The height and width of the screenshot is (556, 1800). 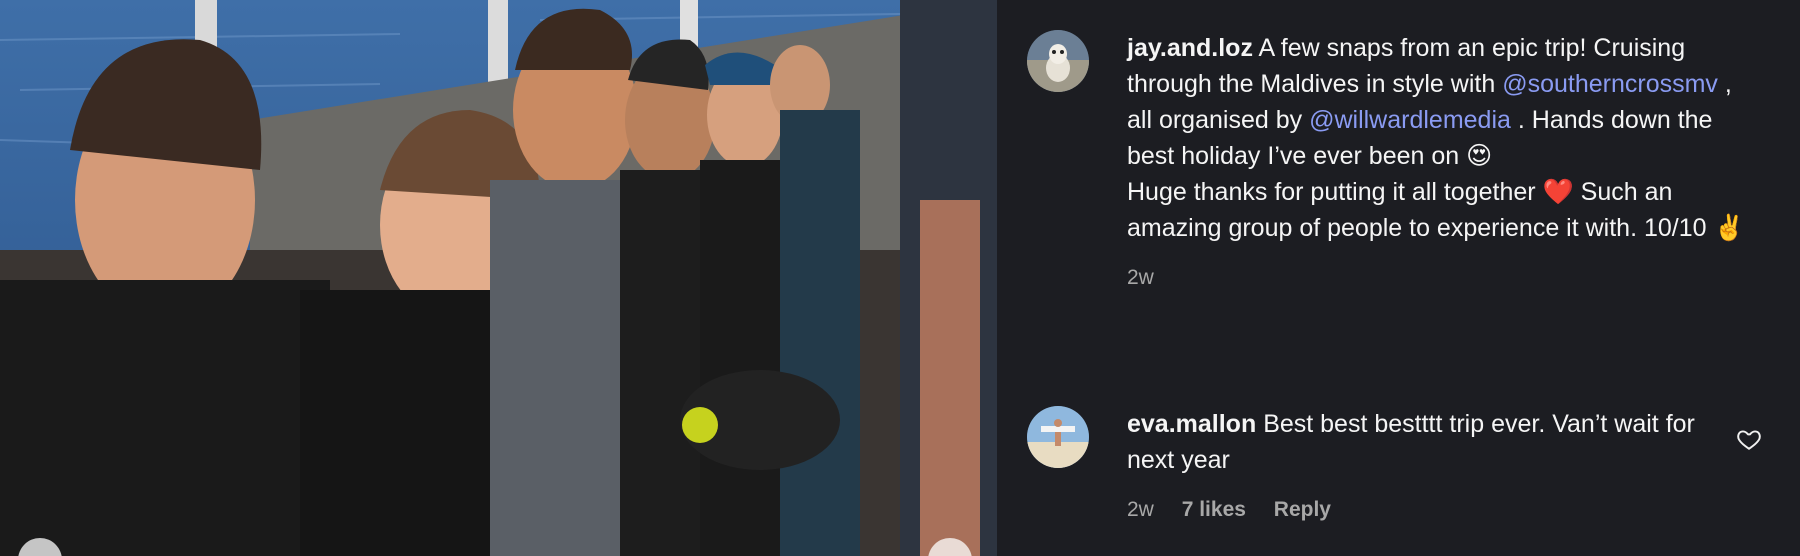 I want to click on caption-meta: 2w, so click(x=1437, y=278).